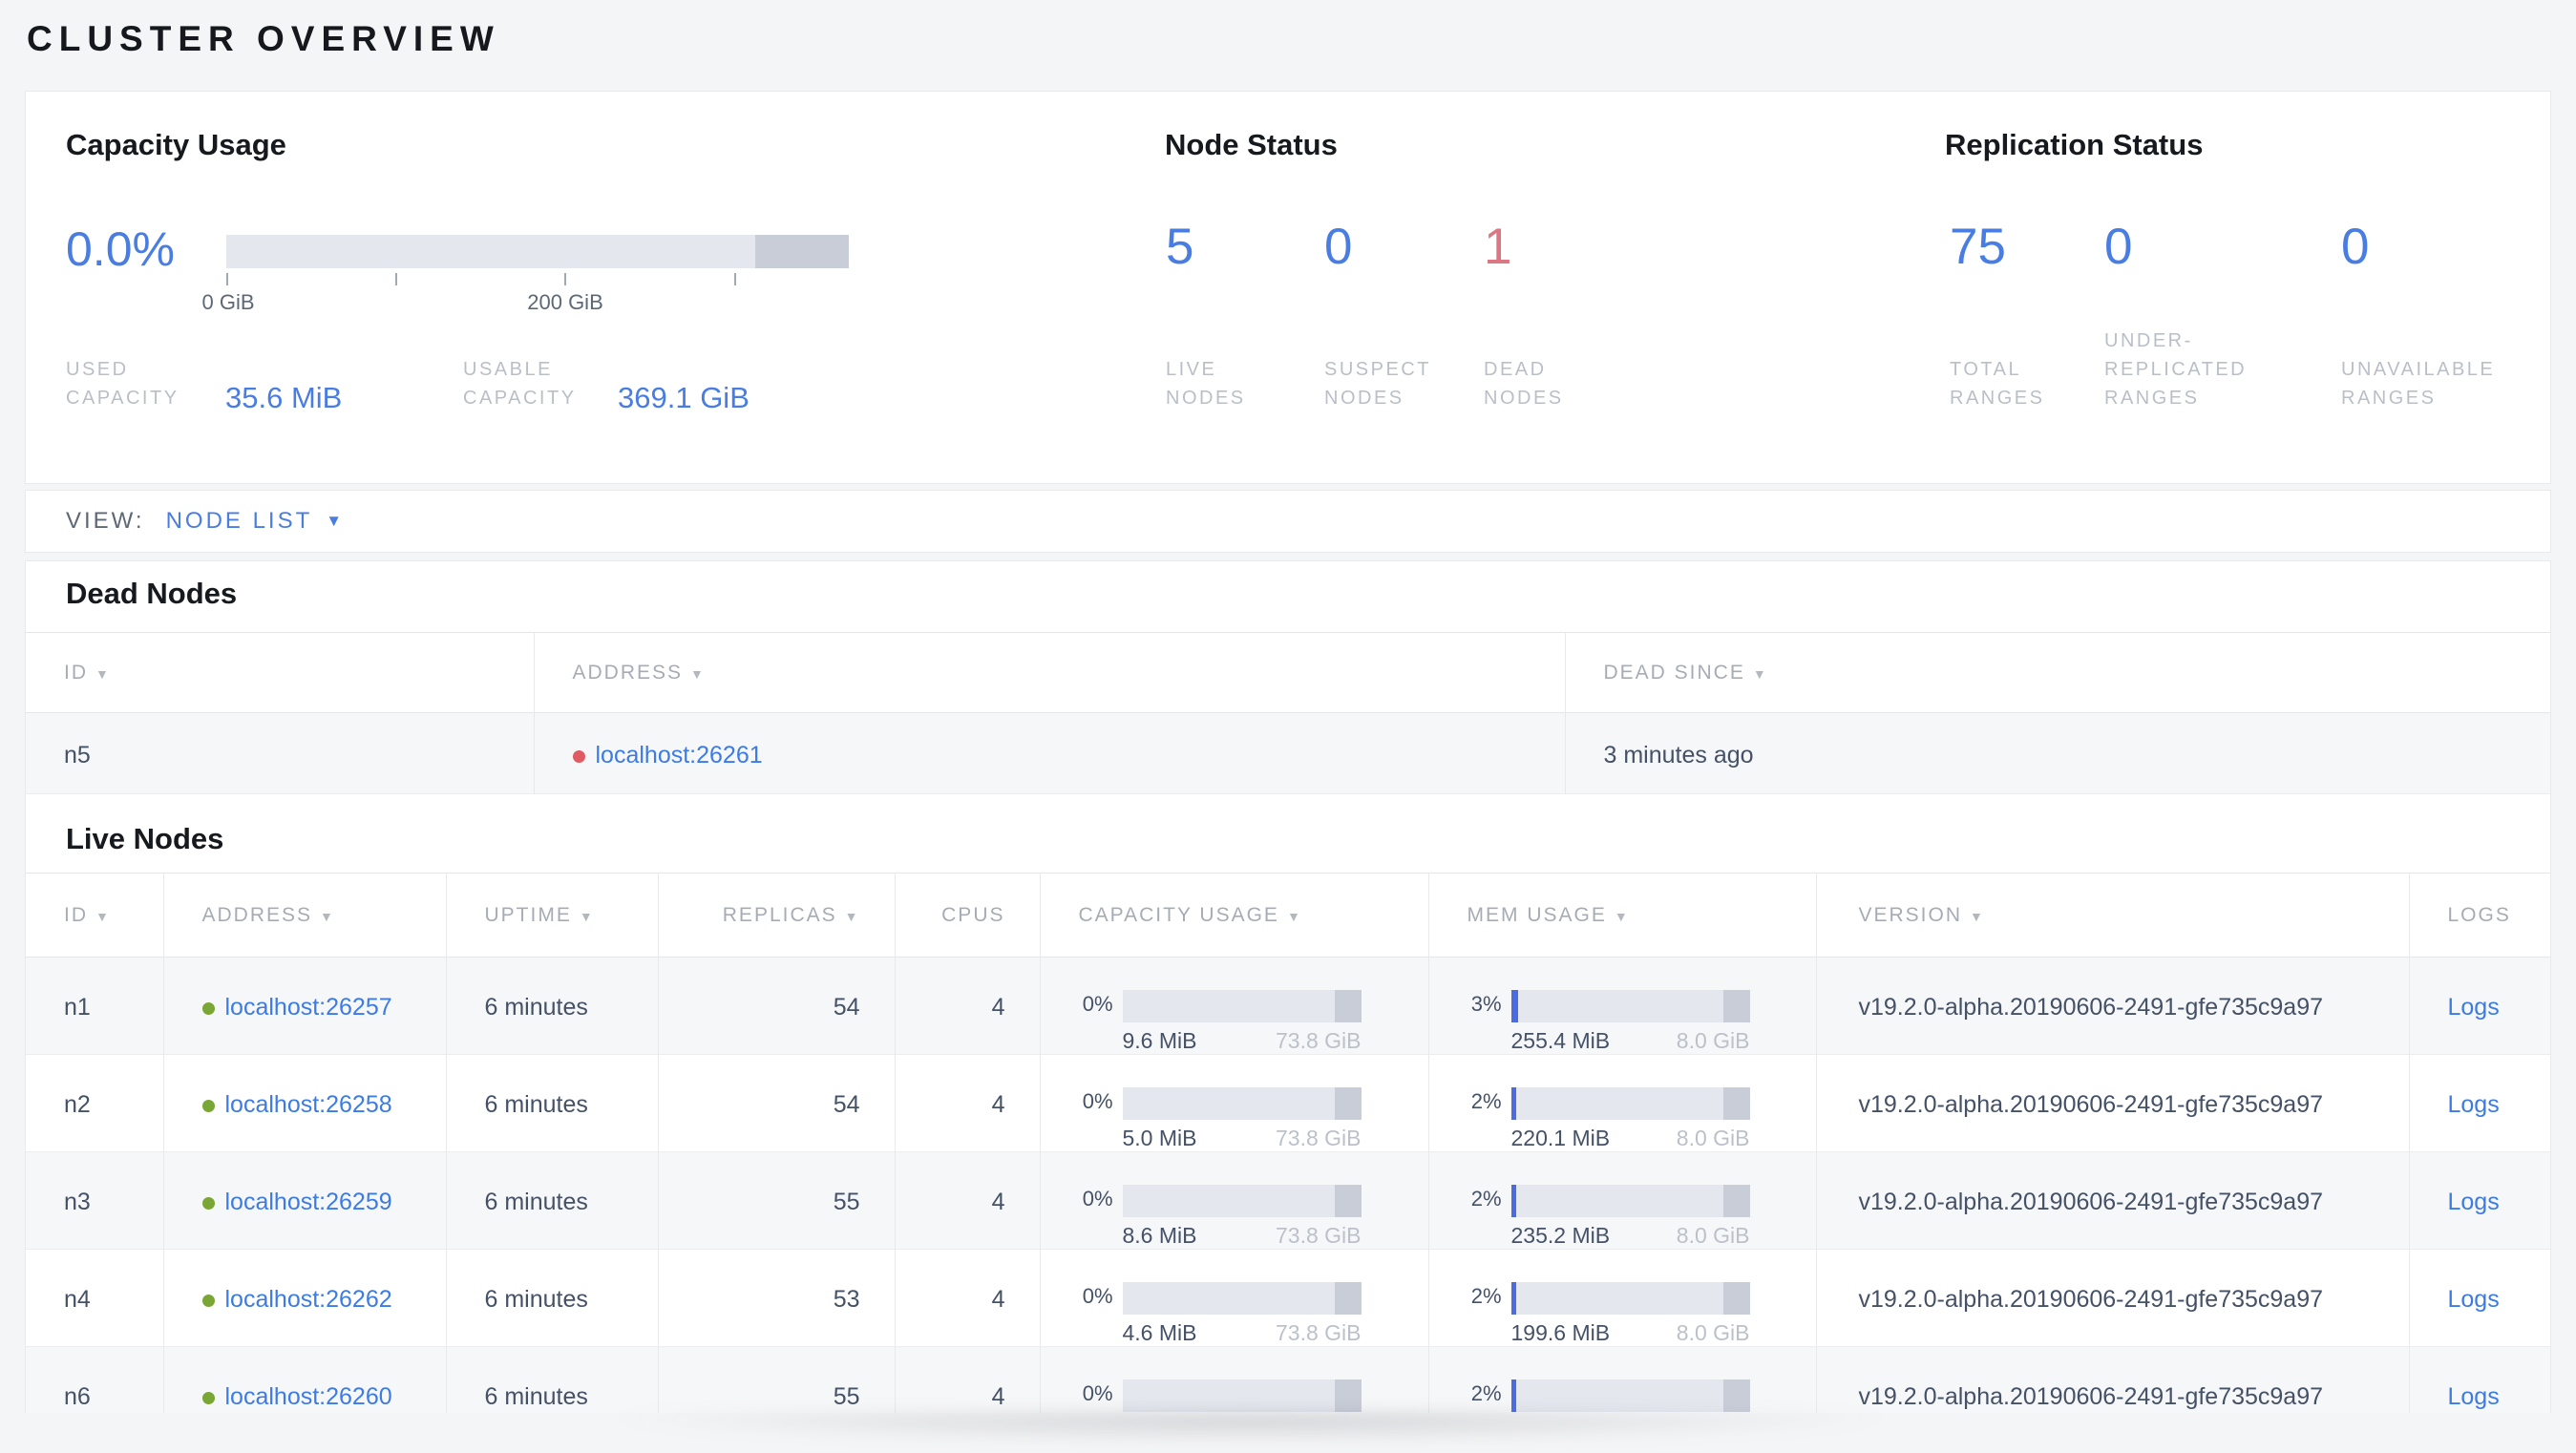 The image size is (2576, 1453). I want to click on node-address-link: localhost:26261, so click(679, 755).